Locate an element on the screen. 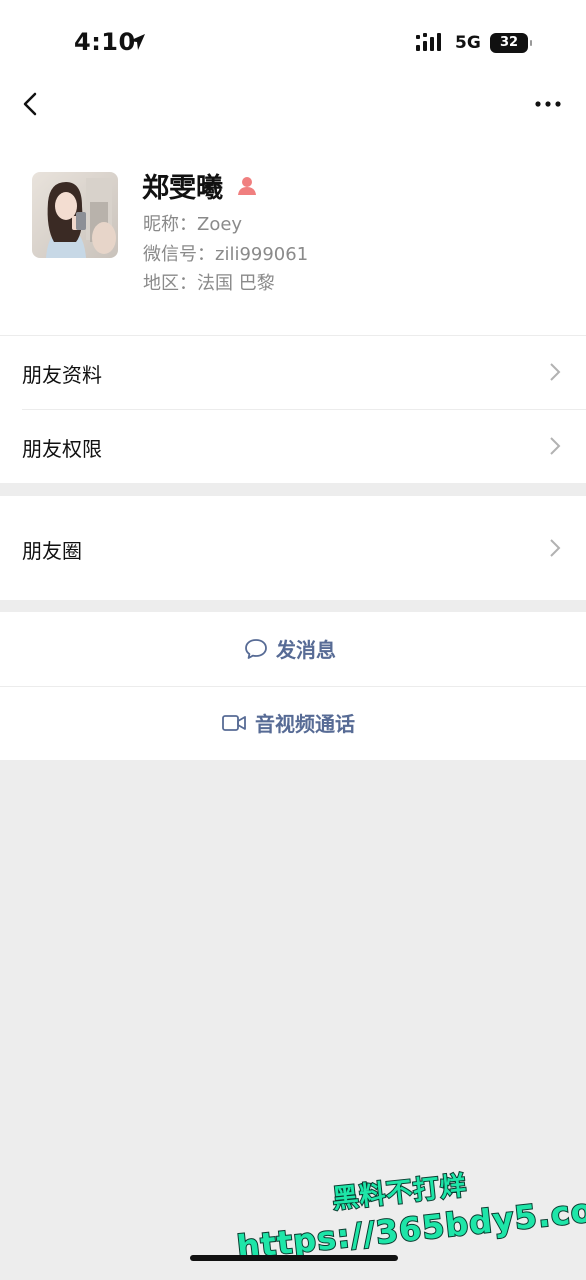 Image resolution: width=586 pixels, height=1280 pixels. battery-level: 32 is located at coordinates (509, 42).